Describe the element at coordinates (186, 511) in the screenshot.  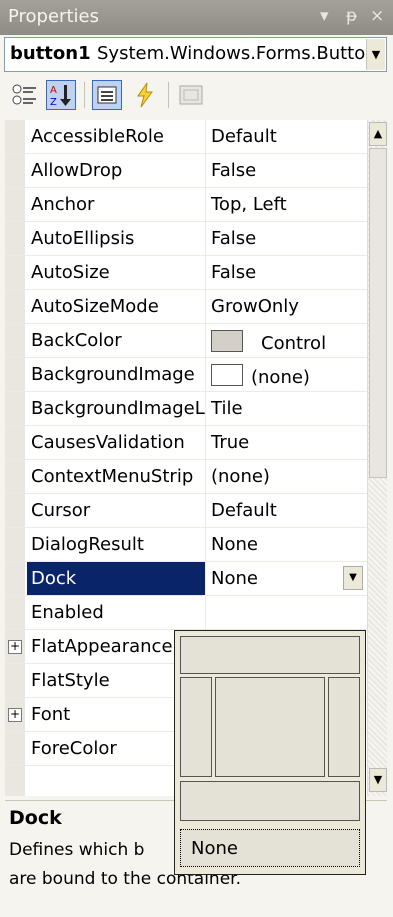
I see `property-row: Cursor Default` at that location.